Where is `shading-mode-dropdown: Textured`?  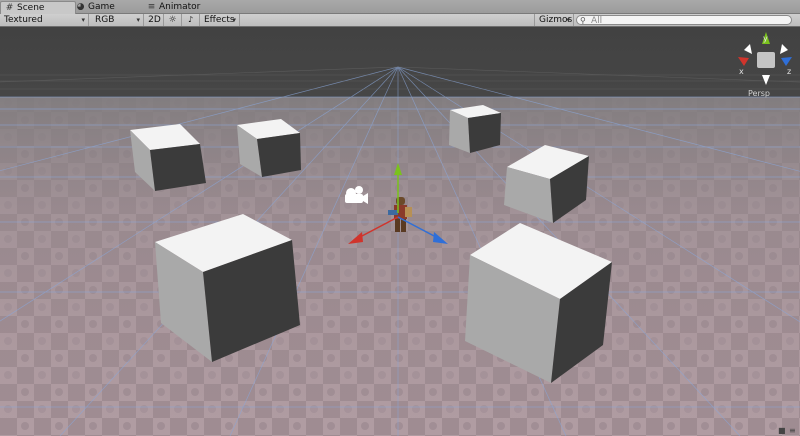
shading-mode-dropdown: Textured is located at coordinates (44, 20).